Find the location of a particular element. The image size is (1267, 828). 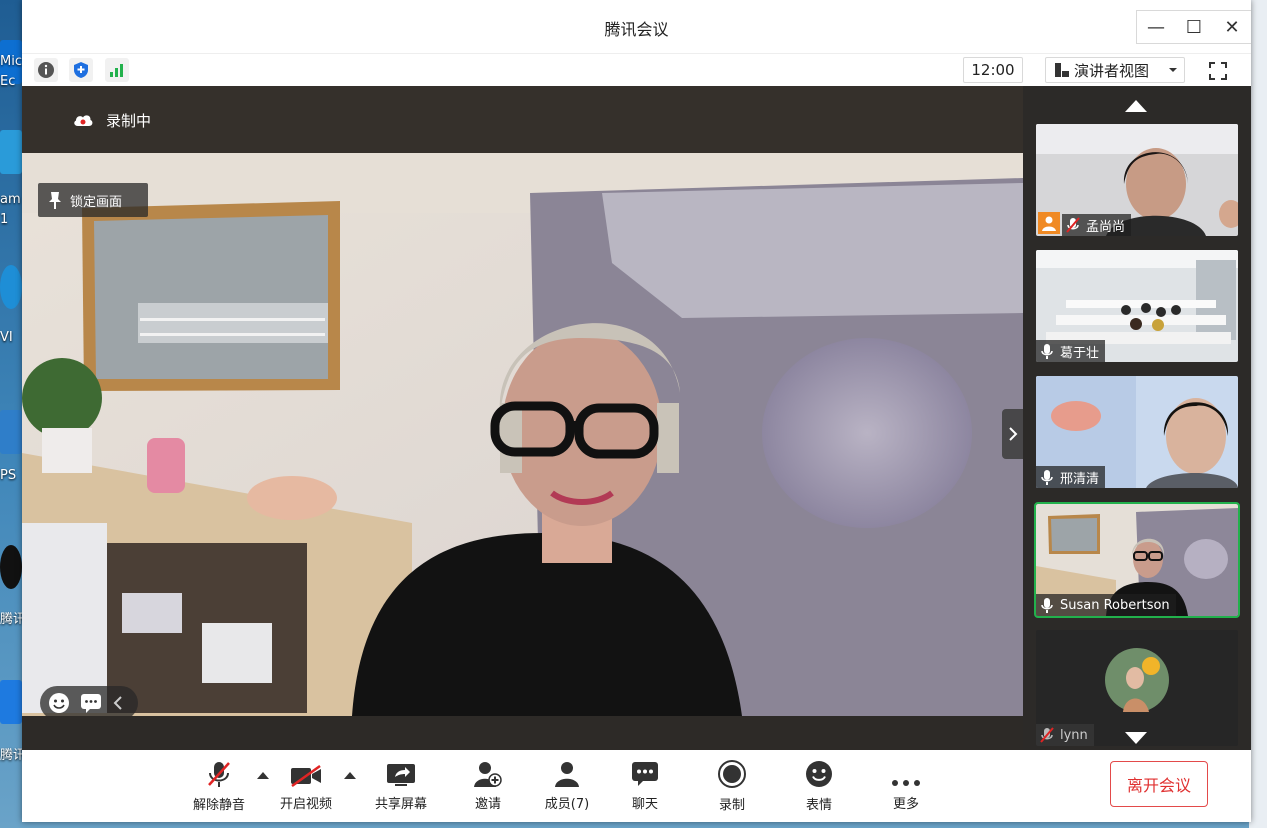

record-label: 录制 is located at coordinates (731, 805).